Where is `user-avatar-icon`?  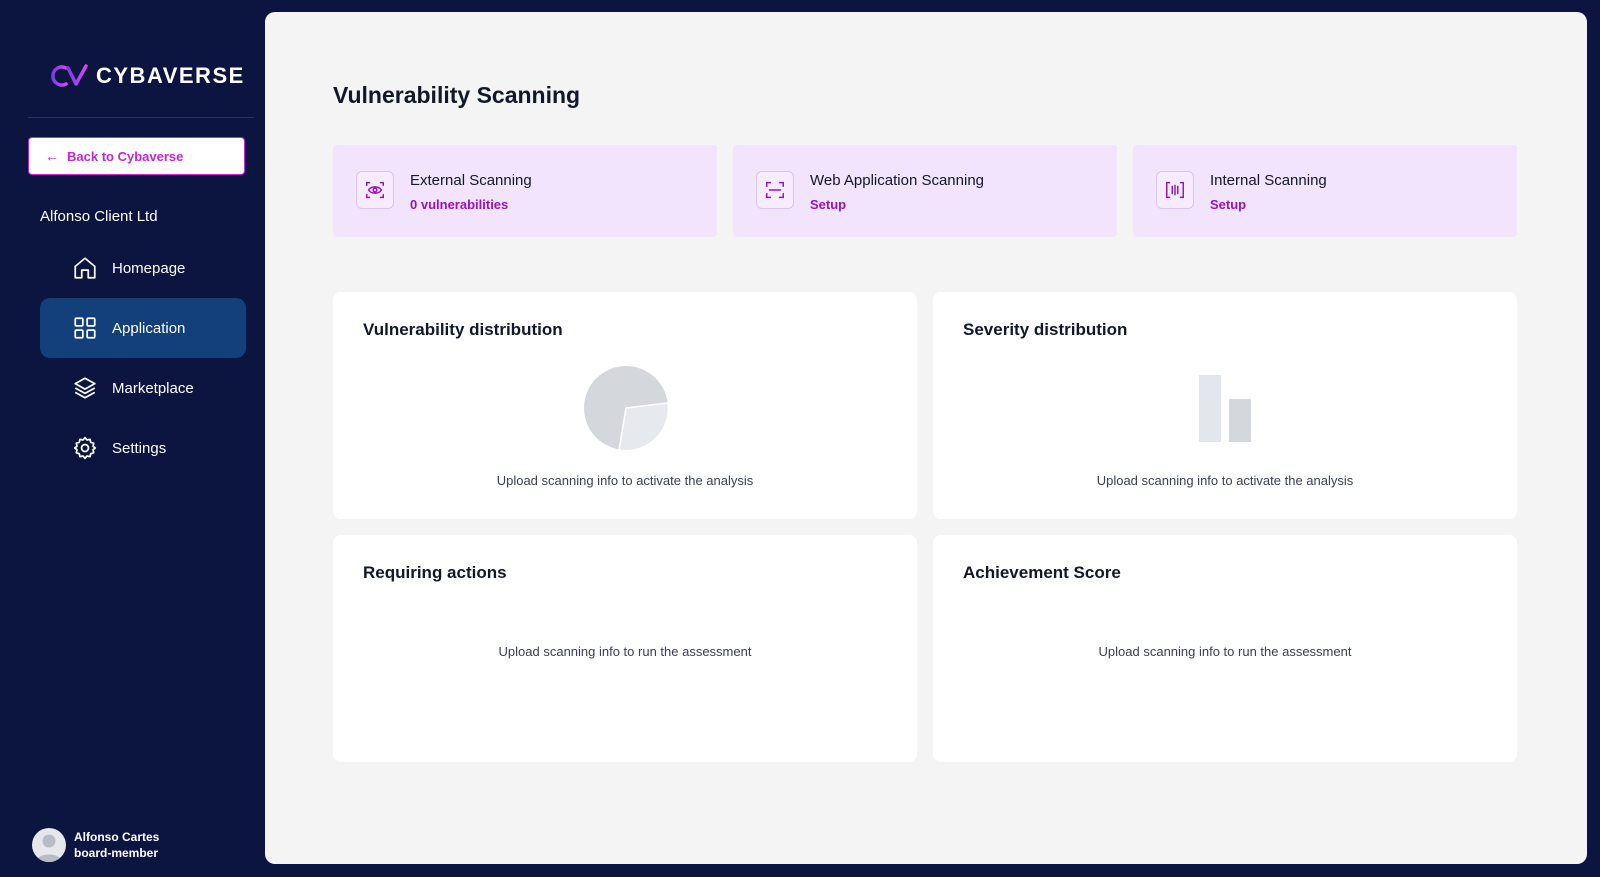 user-avatar-icon is located at coordinates (49, 848).